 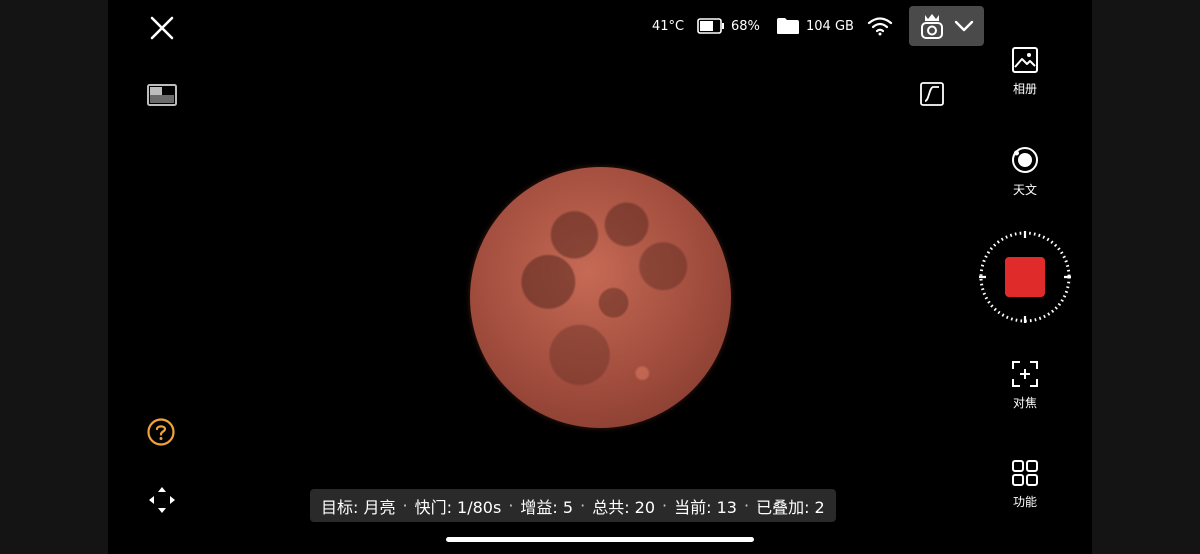 I want to click on record-stop-button, so click(x=1025, y=277).